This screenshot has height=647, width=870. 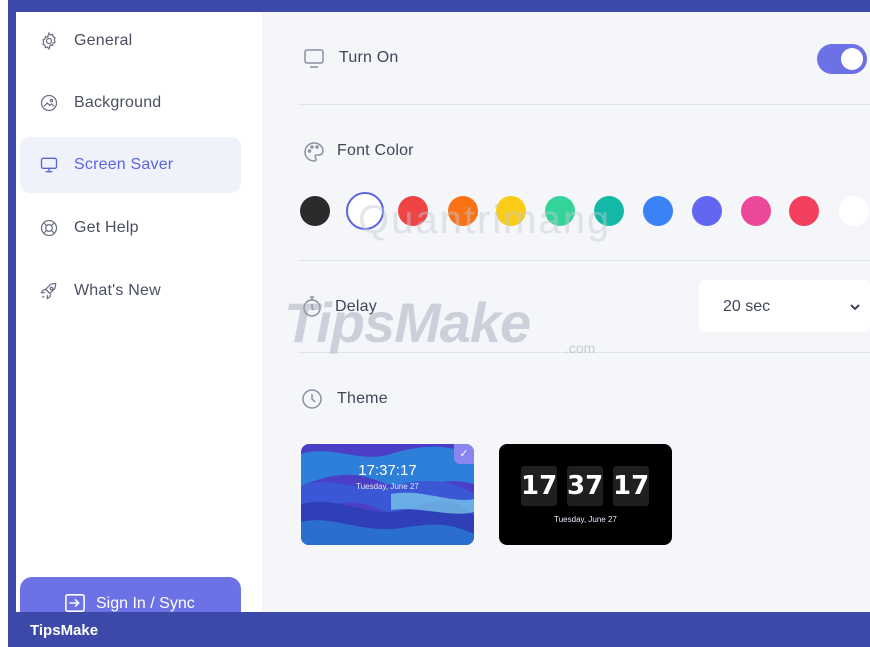 What do you see at coordinates (312, 399) in the screenshot?
I see `clock-icon` at bounding box center [312, 399].